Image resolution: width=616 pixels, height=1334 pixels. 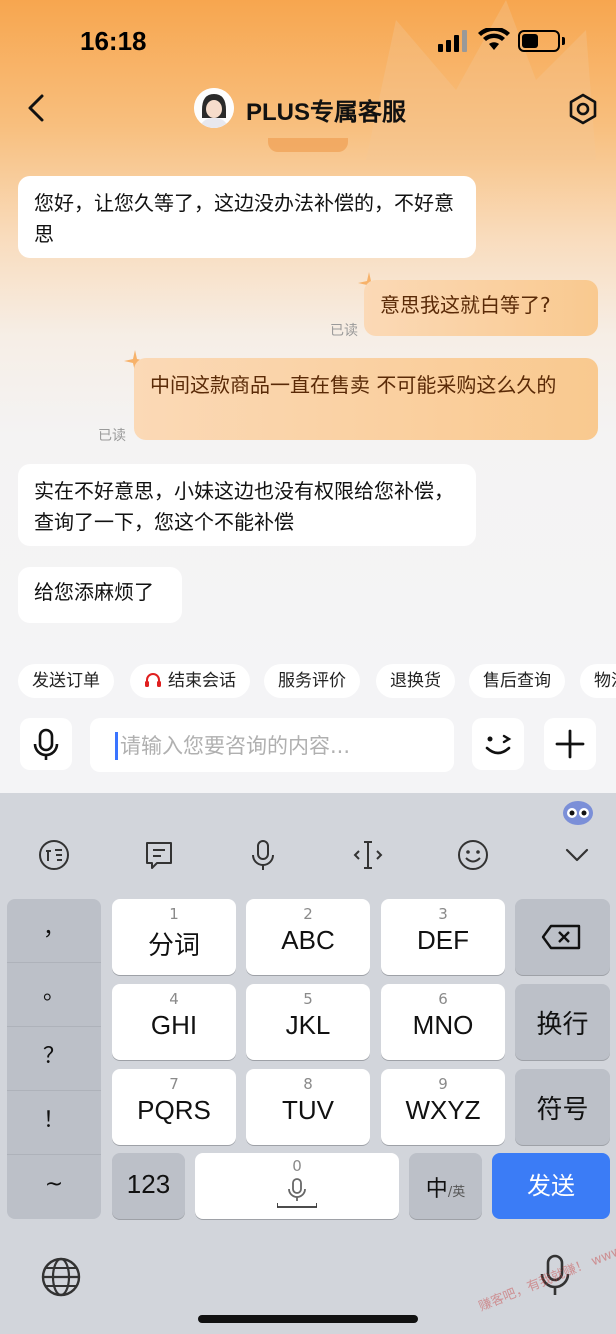 I want to click on symbols-key: 符号, so click(x=562, y=1107).